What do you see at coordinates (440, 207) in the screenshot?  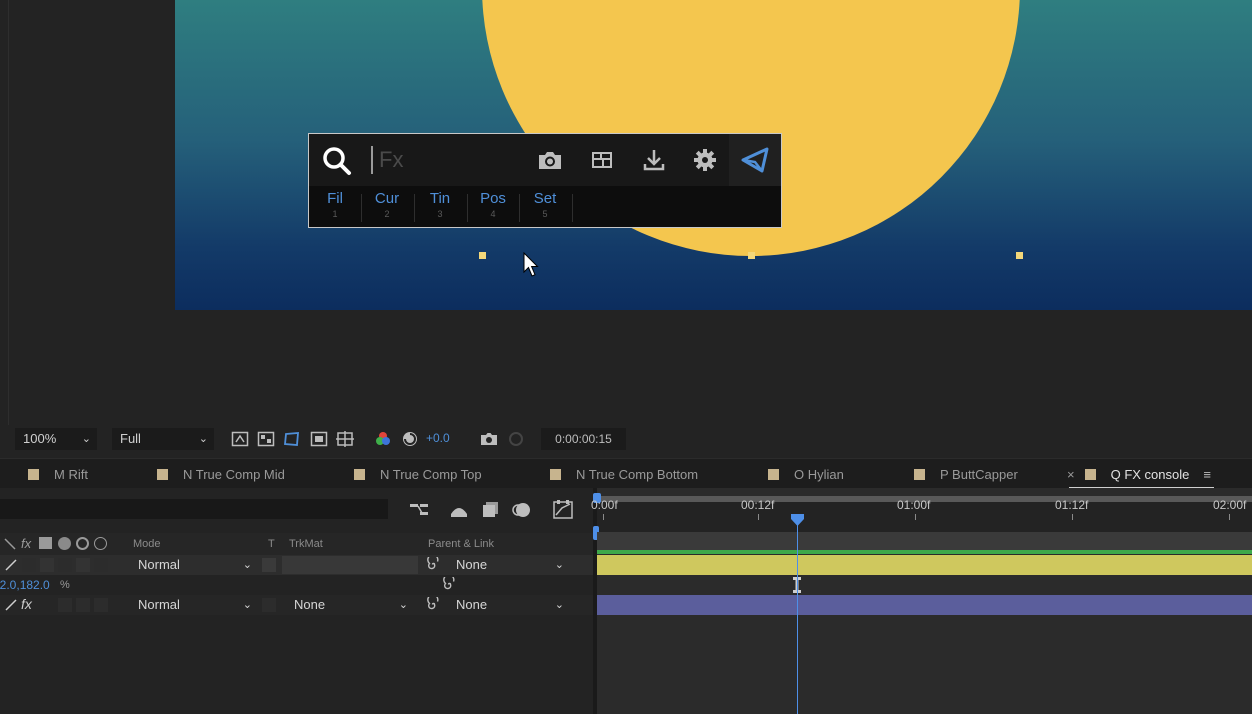 I see `fx-tab-tin: Tin 3` at bounding box center [440, 207].